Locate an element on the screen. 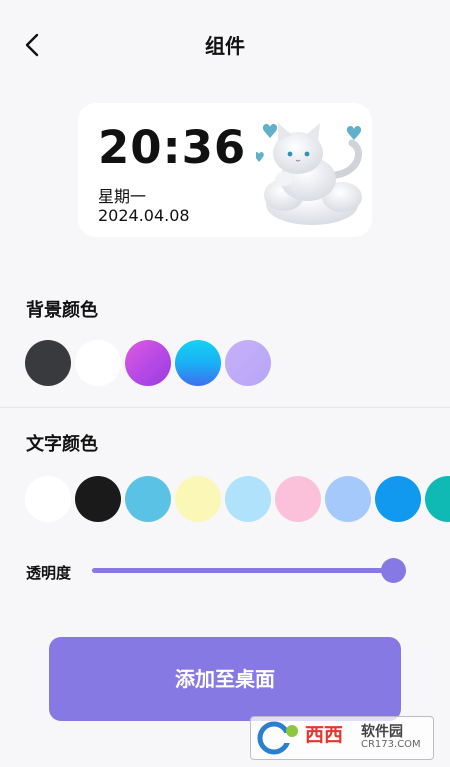 This screenshot has height=767, width=450. watermark-sub-text: 软件园 is located at coordinates (382, 732).